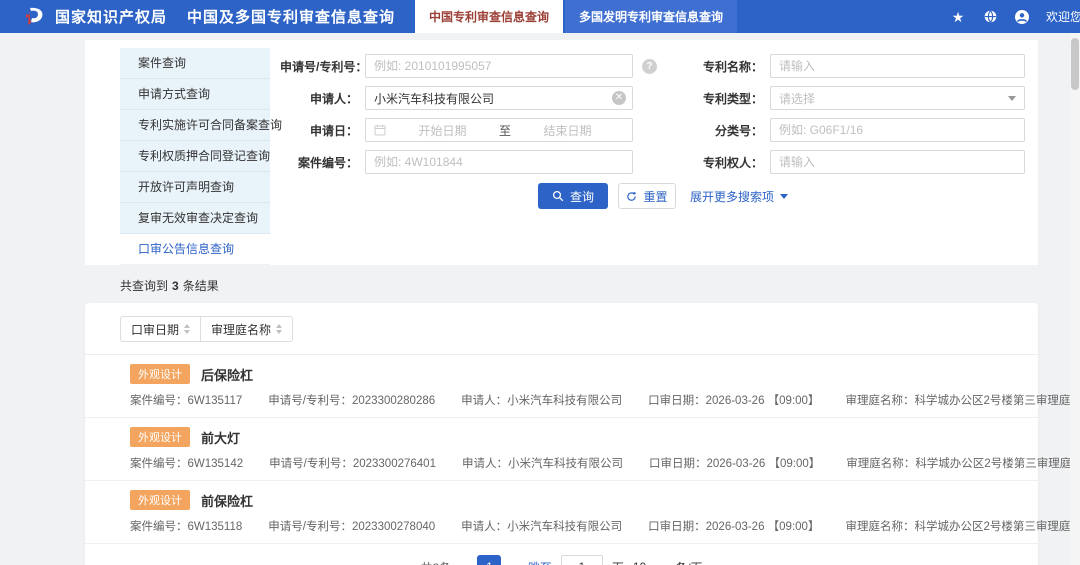 The width and height of the screenshot is (1080, 565). What do you see at coordinates (565, 401) in the screenshot?
I see `applicant-value: 小米汽车科技有限公司` at bounding box center [565, 401].